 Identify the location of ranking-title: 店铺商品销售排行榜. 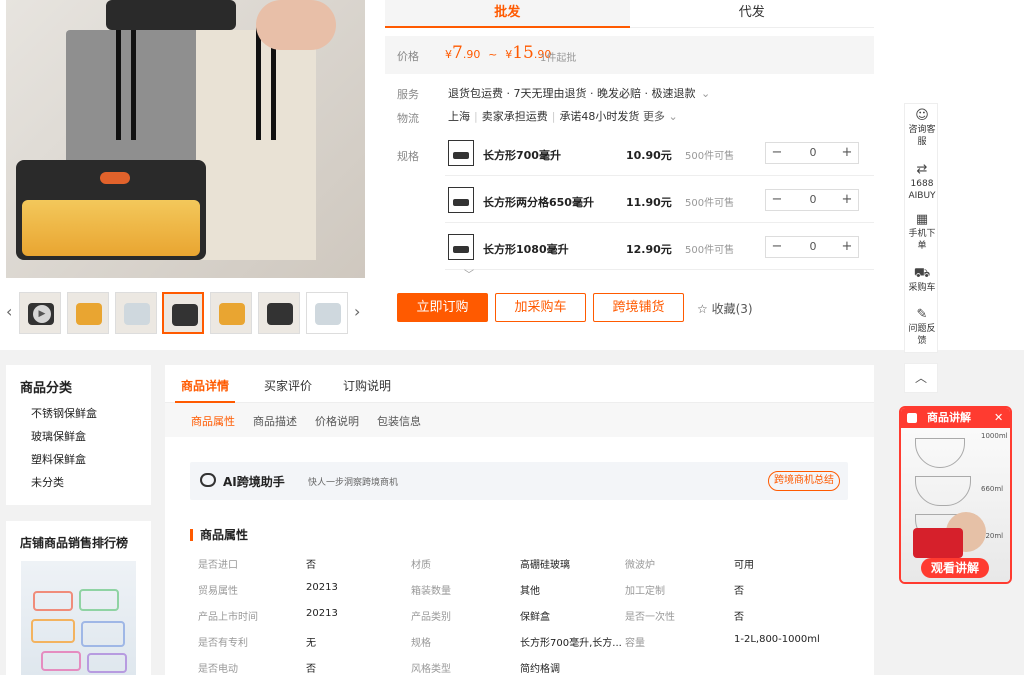
(74, 543).